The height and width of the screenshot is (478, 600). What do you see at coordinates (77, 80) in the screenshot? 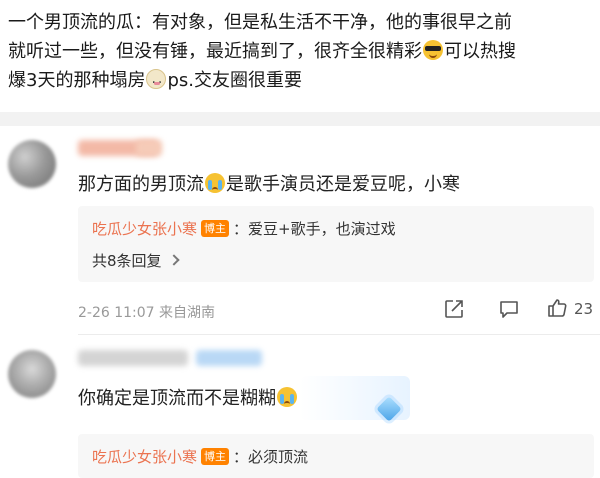
I see `post-line-3a: 爆3天的那种塌房` at bounding box center [77, 80].